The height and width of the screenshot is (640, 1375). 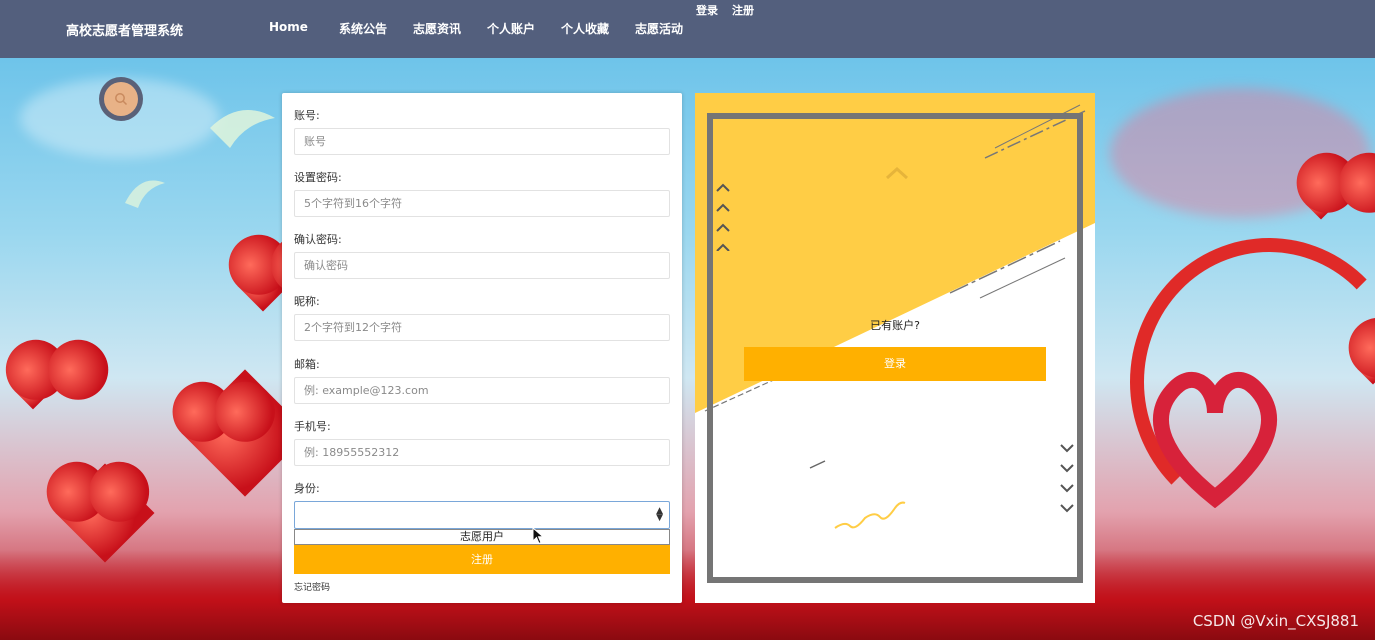 I want to click on phone-label: 手机号:, so click(x=312, y=426).